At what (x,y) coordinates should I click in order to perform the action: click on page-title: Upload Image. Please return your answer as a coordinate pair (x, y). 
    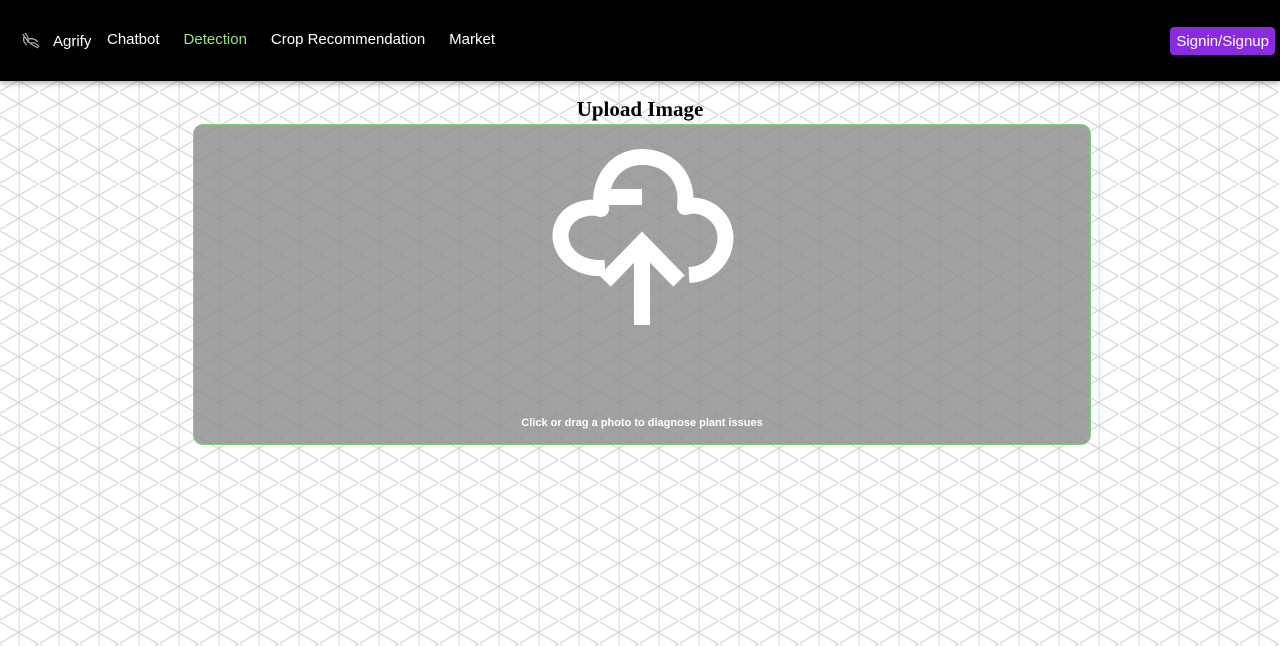
    Looking at the image, I should click on (640, 109).